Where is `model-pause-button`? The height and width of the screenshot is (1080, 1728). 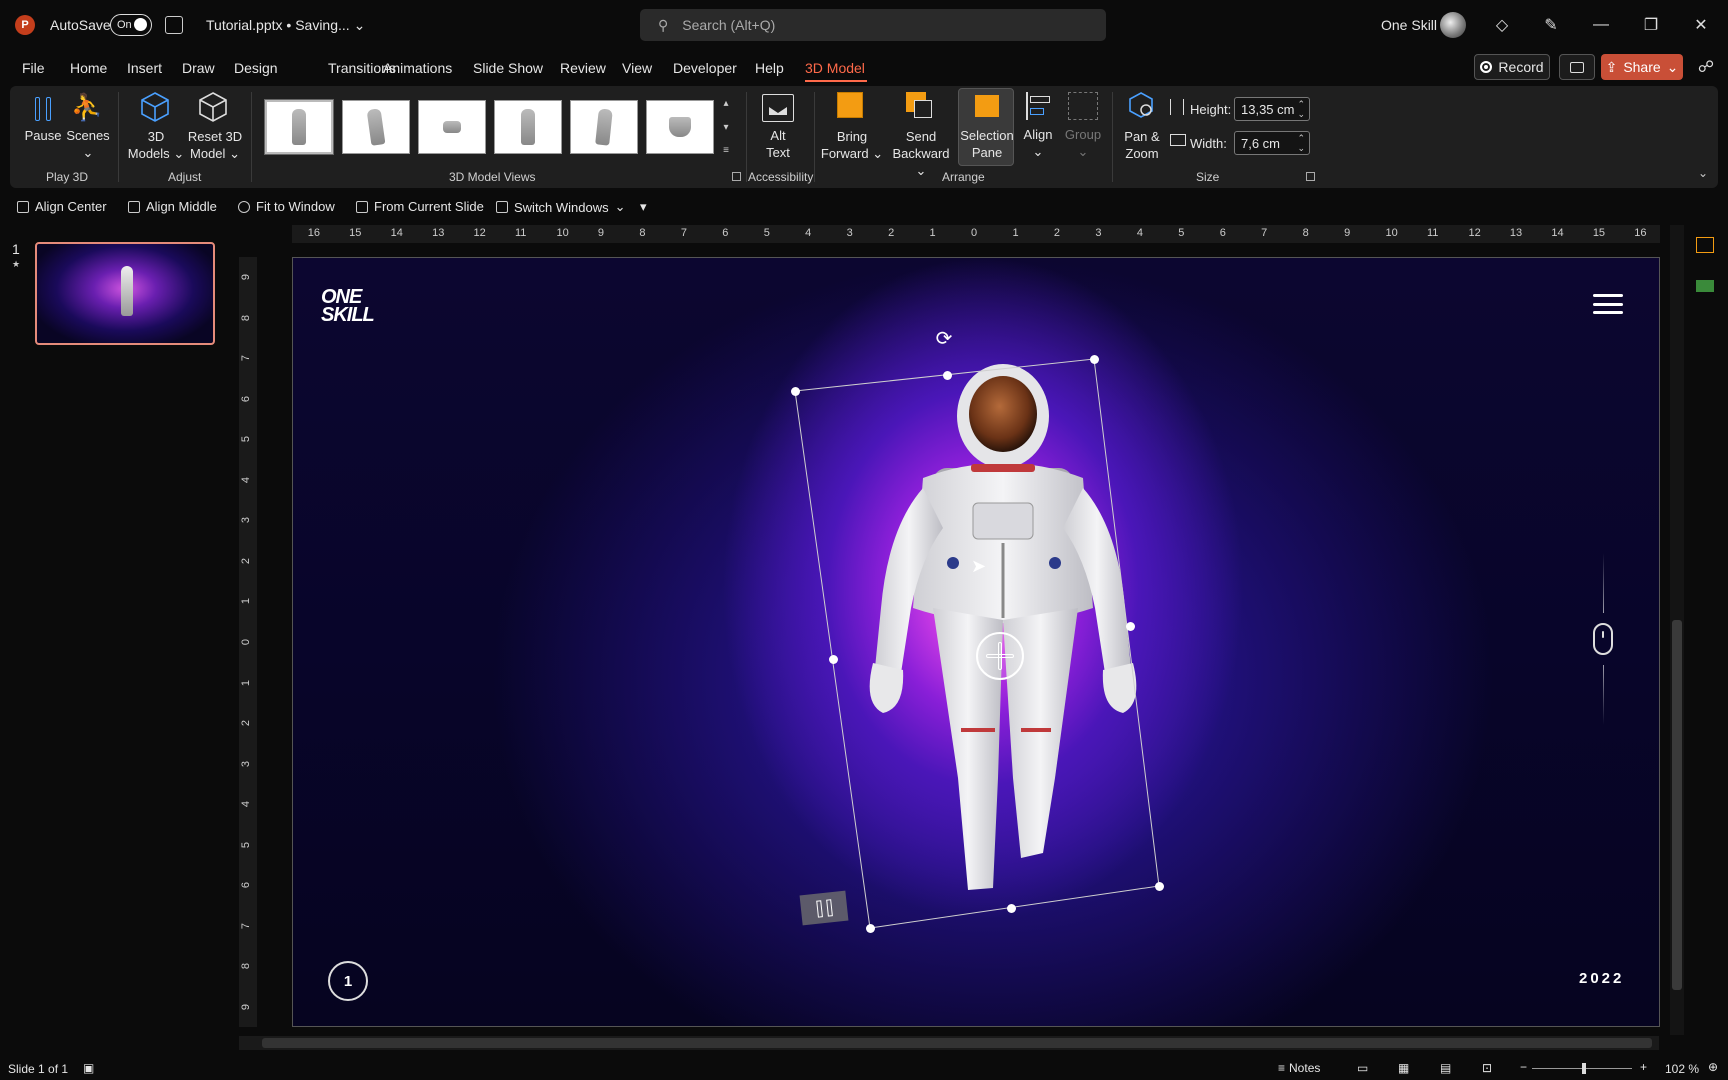
model-pause-button is located at coordinates (824, 908).